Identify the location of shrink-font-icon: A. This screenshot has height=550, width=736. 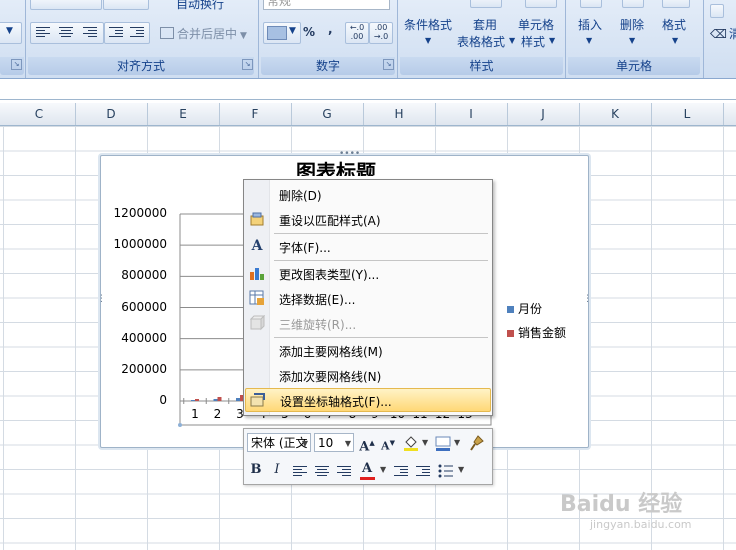
(385, 446).